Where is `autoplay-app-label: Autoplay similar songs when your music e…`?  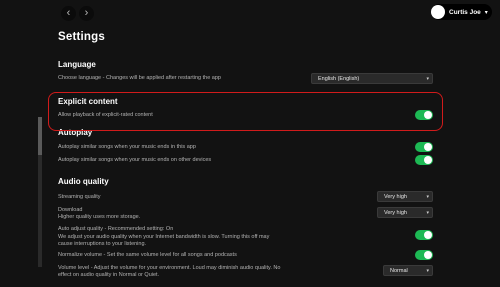 autoplay-app-label: Autoplay similar songs when your music e… is located at coordinates (127, 147).